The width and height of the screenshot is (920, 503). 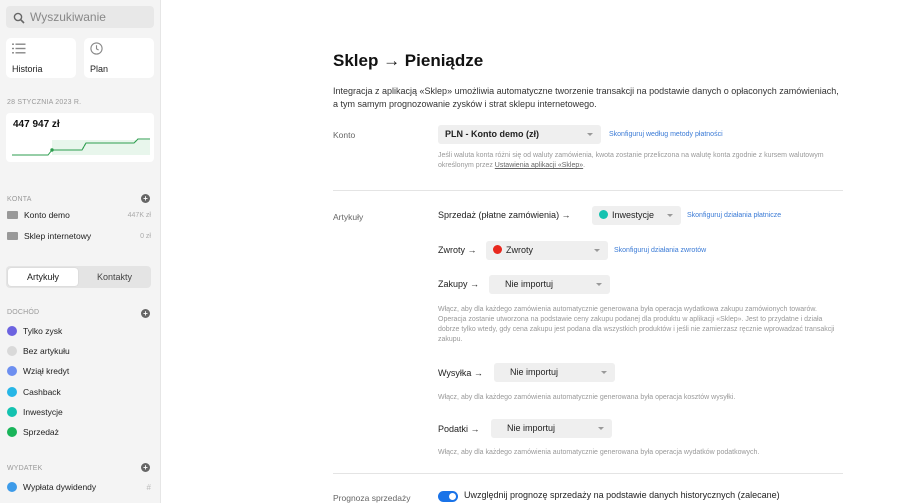 What do you see at coordinates (23, 312) in the screenshot?
I see `income-header: DOCHÓD` at bounding box center [23, 312].